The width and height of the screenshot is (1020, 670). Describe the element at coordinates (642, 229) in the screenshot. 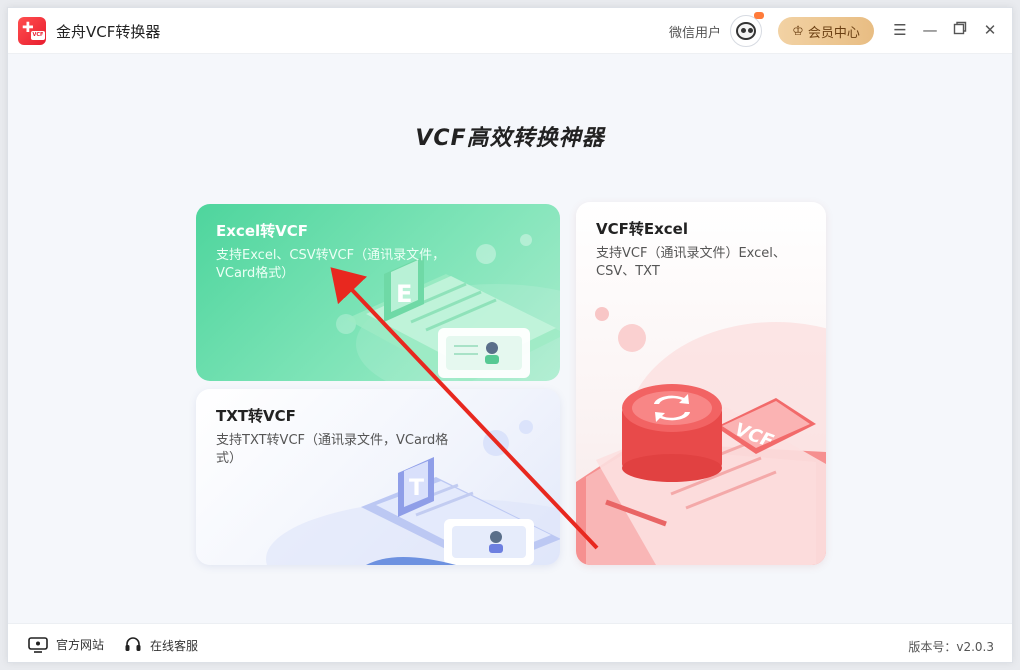

I see `card-title: VCF转Excel` at that location.